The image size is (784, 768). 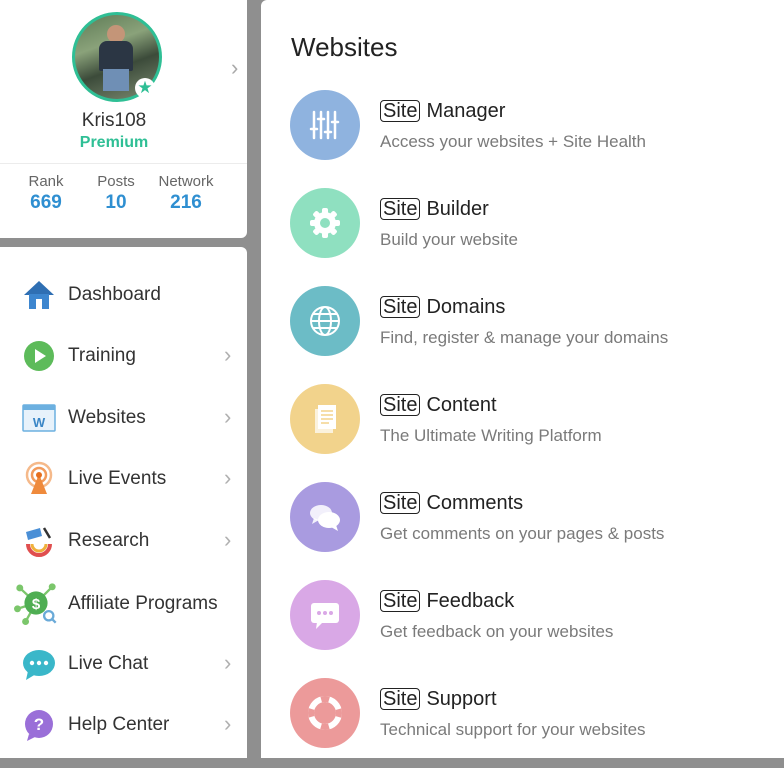 I want to click on help-icon: ?, so click(x=39, y=725).